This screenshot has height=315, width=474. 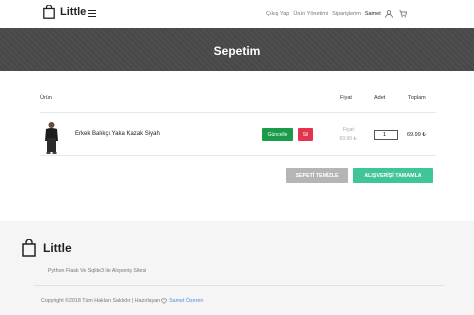 What do you see at coordinates (393, 175) in the screenshot?
I see `checkout-button: ALIŞVERİŞİ TAMAMLA` at bounding box center [393, 175].